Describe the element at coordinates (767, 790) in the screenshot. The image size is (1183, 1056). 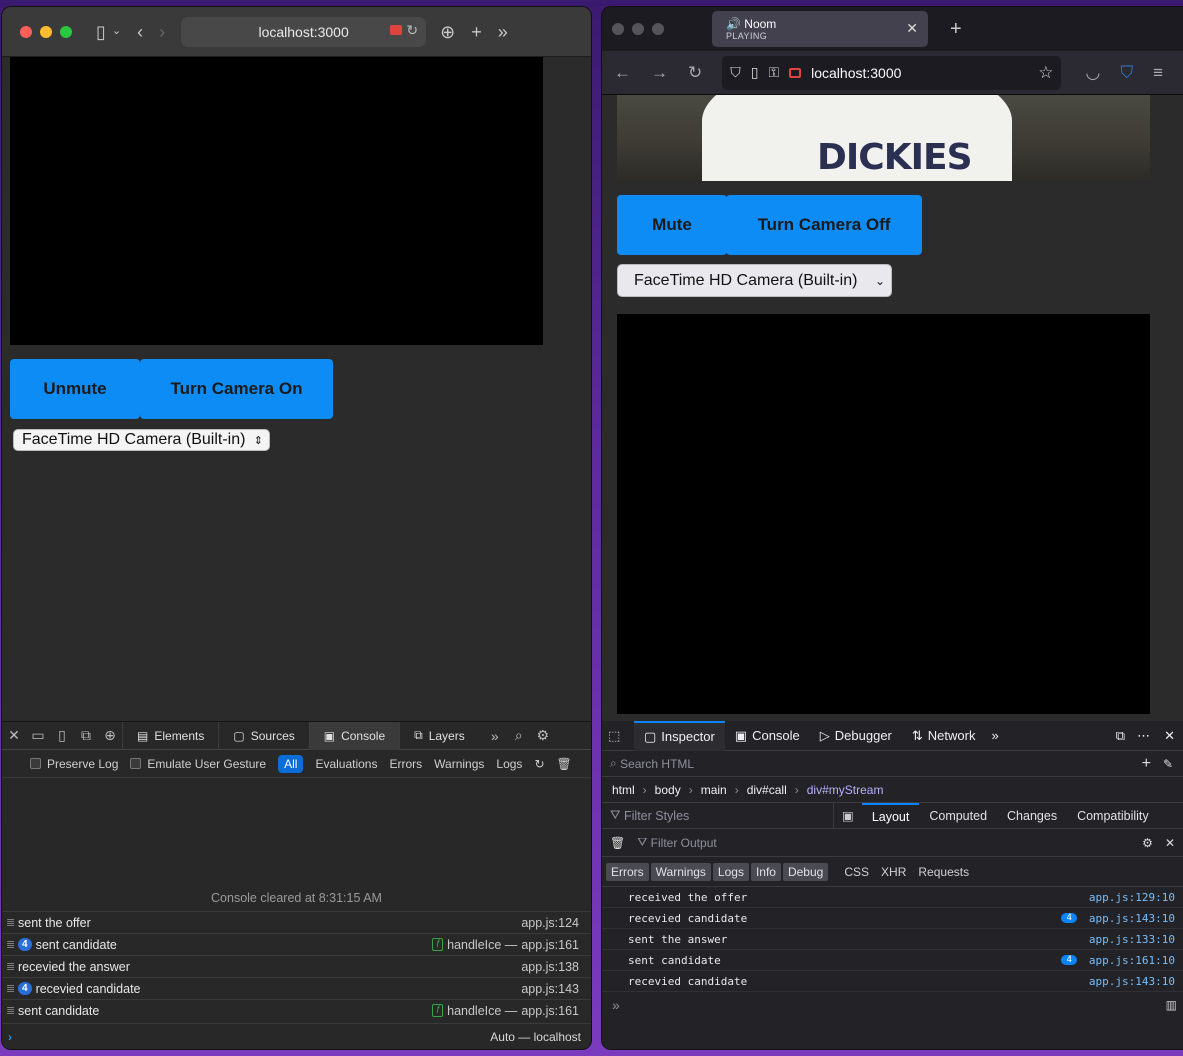
I see `breadcrumb-item: div#call` at that location.